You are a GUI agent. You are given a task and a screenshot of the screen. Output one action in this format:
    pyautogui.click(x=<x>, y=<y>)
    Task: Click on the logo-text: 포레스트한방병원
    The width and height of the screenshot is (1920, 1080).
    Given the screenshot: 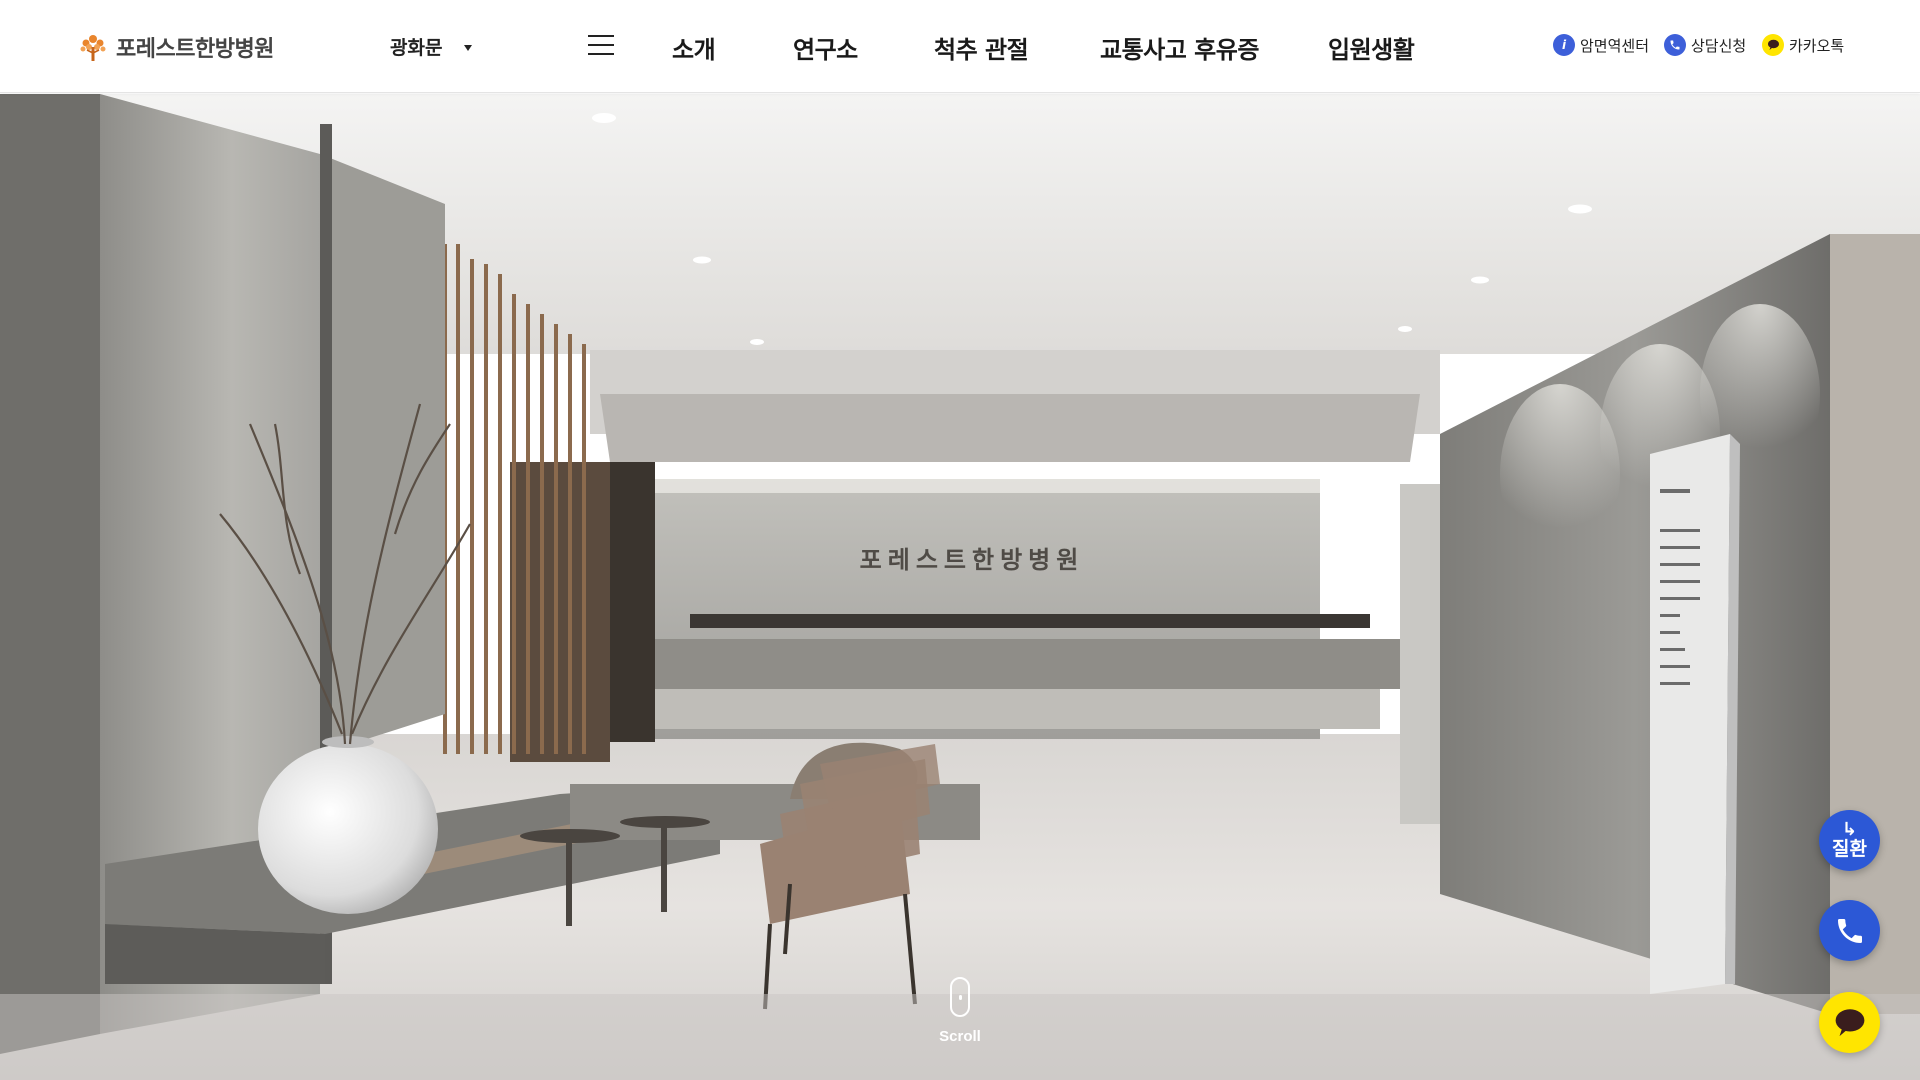 What is the action you would take?
    pyautogui.click(x=195, y=49)
    